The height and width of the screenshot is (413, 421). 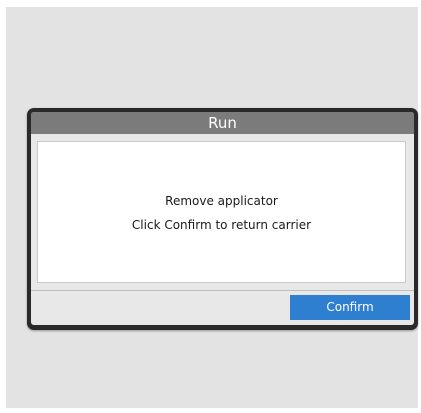 I want to click on confirm-button: Confirm, so click(x=350, y=307).